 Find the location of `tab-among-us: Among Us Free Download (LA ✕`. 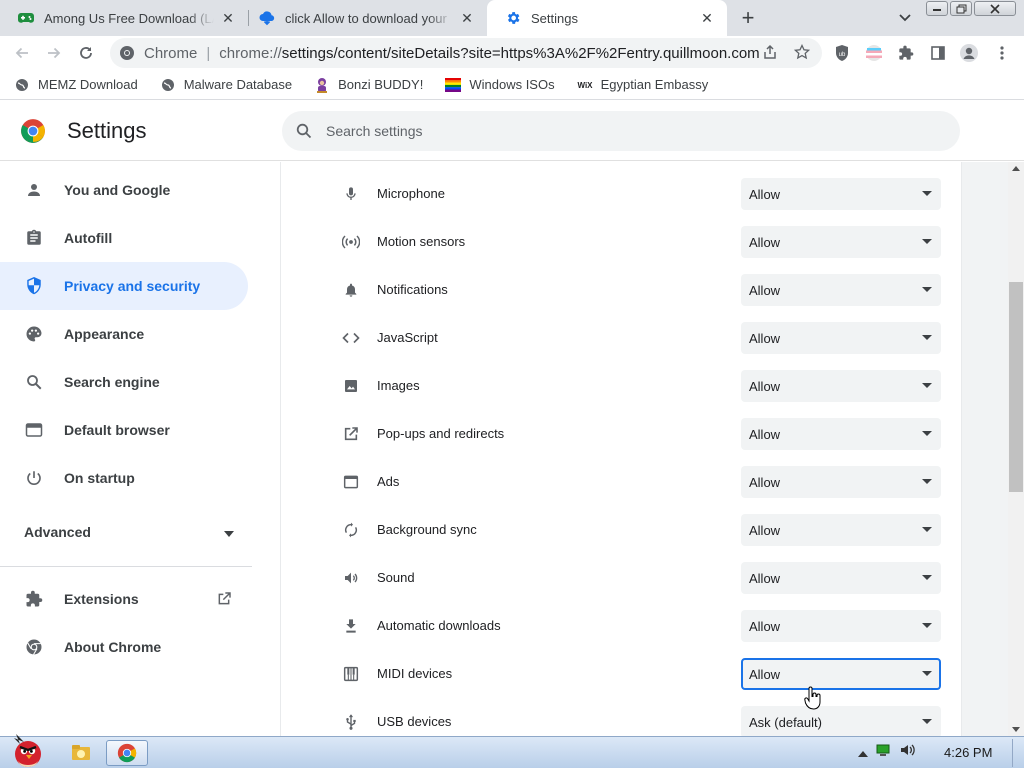

tab-among-us: Among Us Free Download (LA ✕ is located at coordinates (124, 18).